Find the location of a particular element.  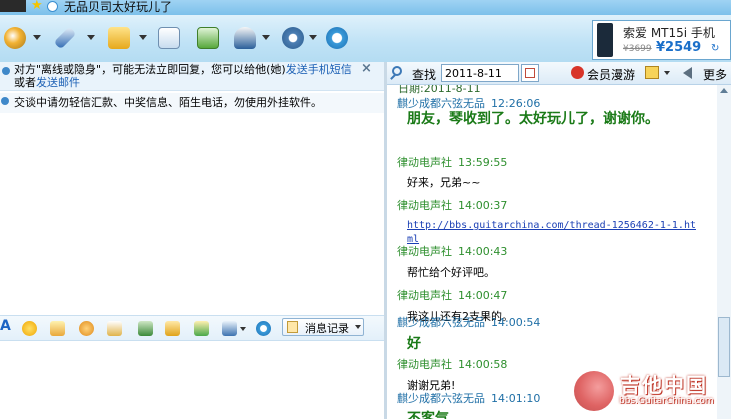

history-icon is located at coordinates (292, 327).